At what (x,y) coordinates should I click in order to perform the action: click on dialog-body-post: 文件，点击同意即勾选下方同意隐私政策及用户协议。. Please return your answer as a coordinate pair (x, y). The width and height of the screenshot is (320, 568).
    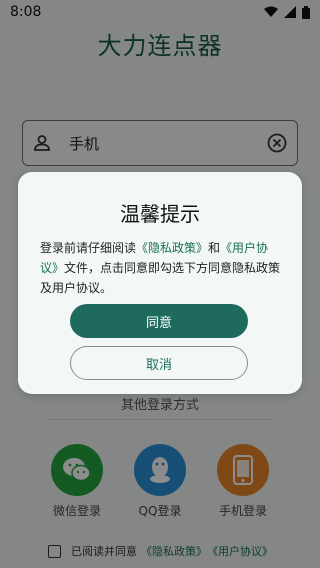
    Looking at the image, I should click on (160, 278).